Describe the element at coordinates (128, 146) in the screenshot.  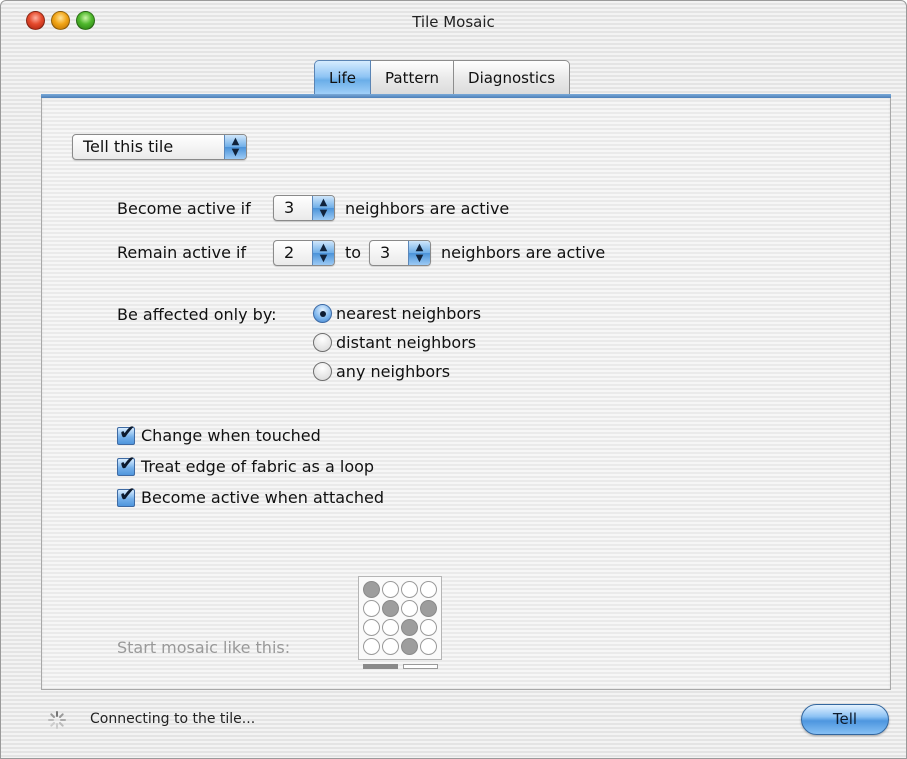
I see `target-popup-value: Tell this tile` at that location.